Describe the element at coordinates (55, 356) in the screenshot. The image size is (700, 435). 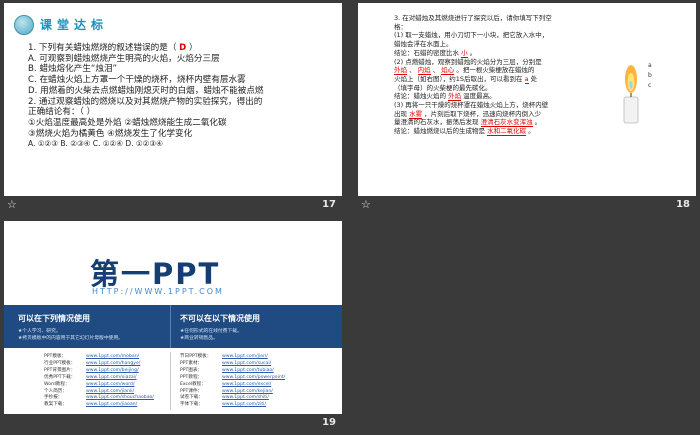
I see `link-label: PPT模板：` at that location.